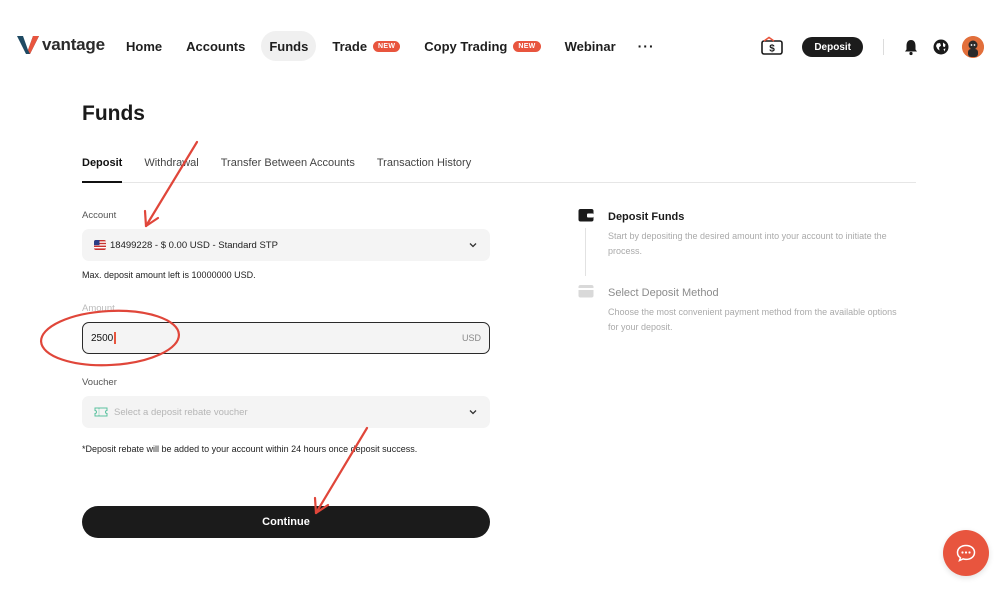 The image size is (1000, 600). What do you see at coordinates (288, 167) in the screenshot?
I see `tab-transfer-between-accounts: Transfer Between Accounts` at bounding box center [288, 167].